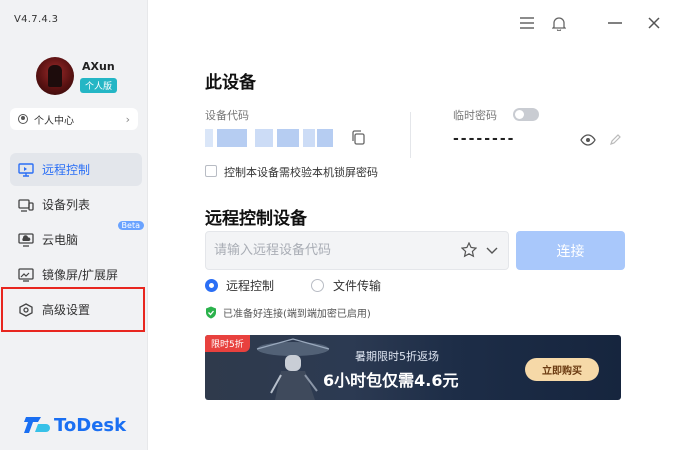 Image resolution: width=680 pixels, height=450 pixels. I want to click on chevron-right-icon: ›, so click(127, 119).